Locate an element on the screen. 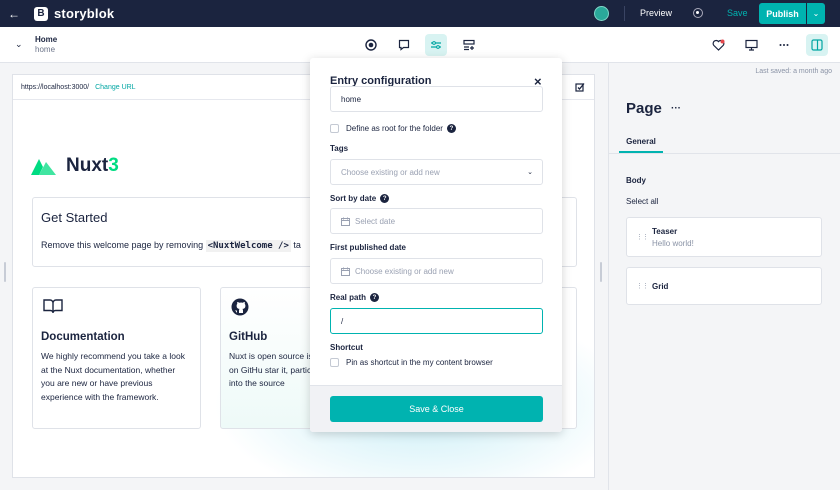 This screenshot has width=840, height=490. define-root-checkbox-row: Define as root for the folder ? is located at coordinates (393, 128).